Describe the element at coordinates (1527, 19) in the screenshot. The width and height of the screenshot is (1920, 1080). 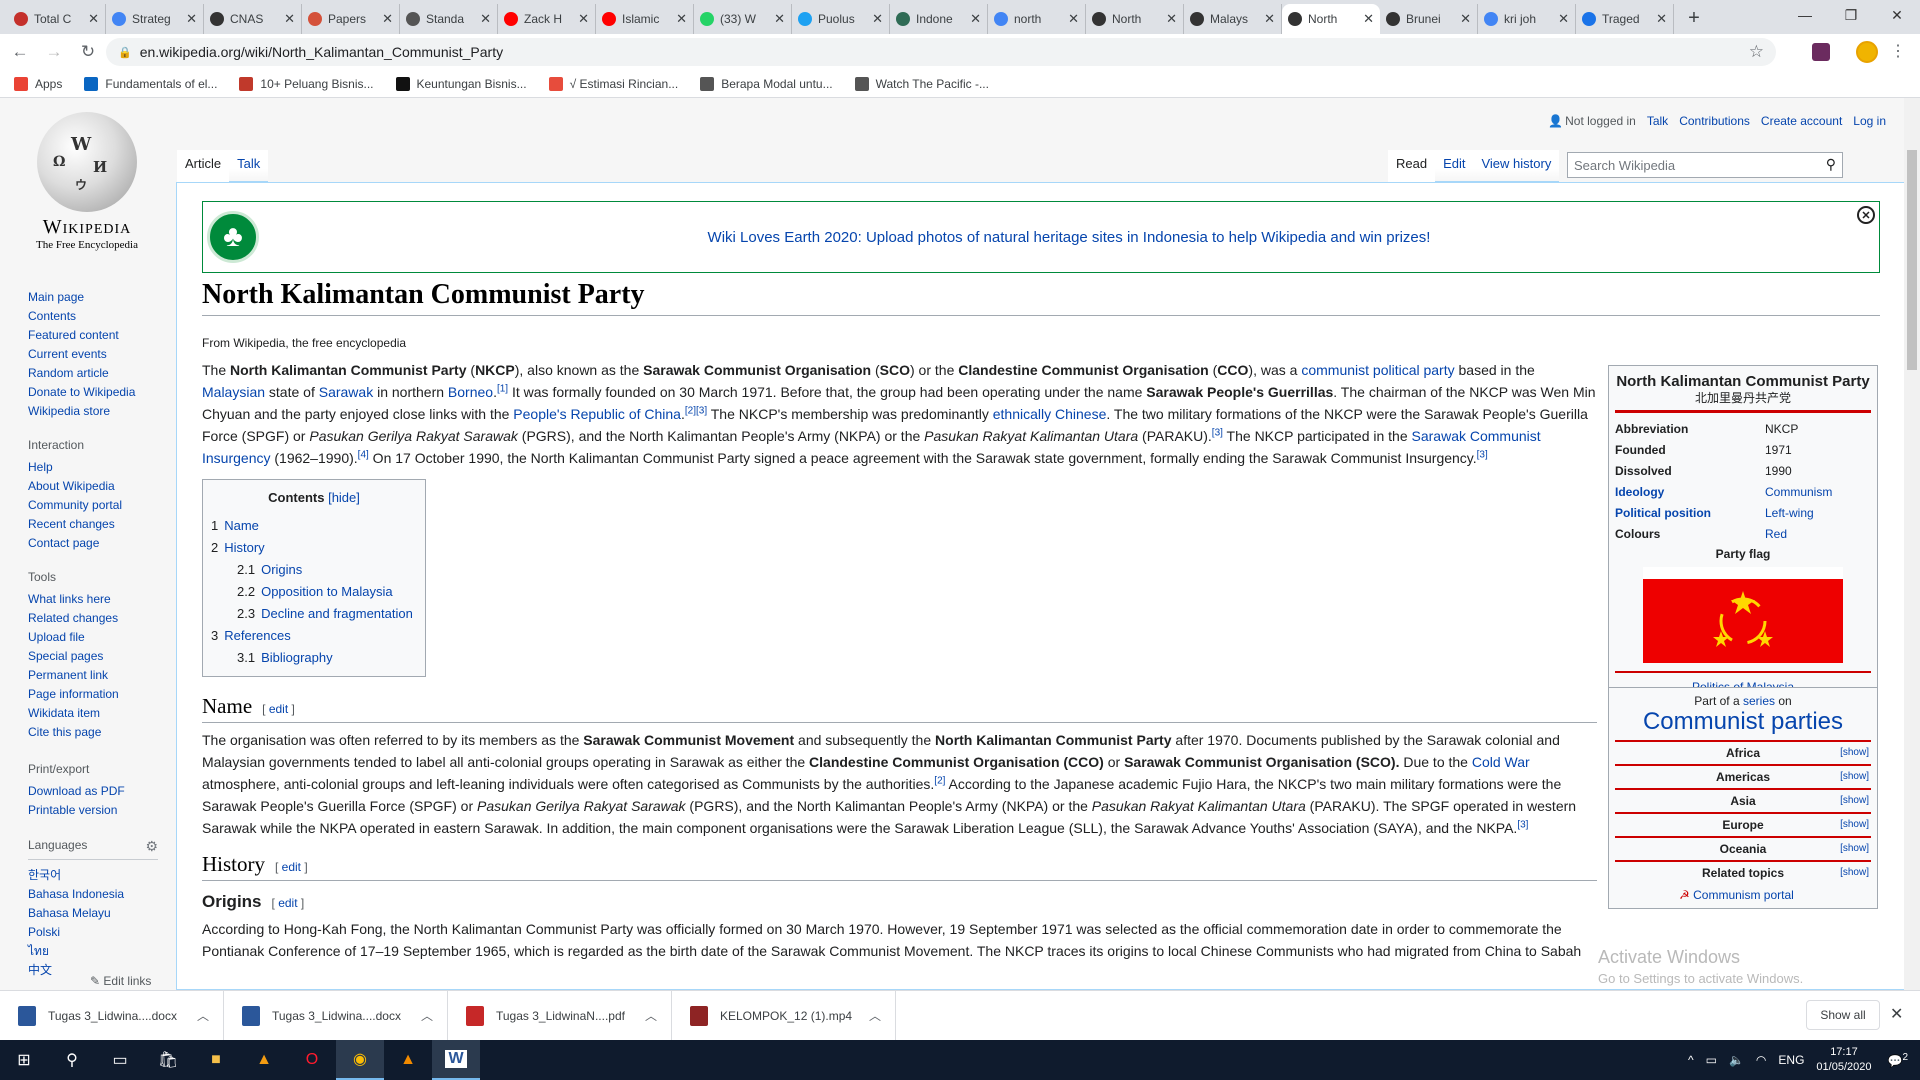
I see `browser-tab: kri joh ✕` at that location.